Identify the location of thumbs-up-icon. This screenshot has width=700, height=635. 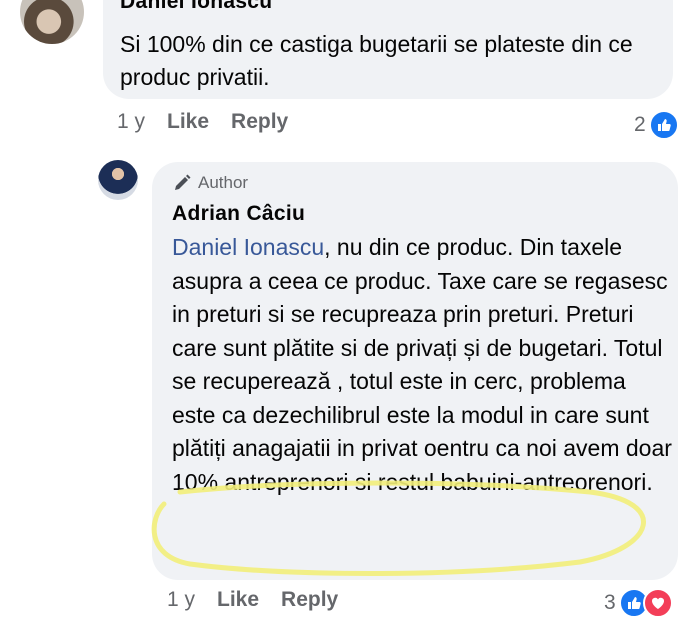
(663, 125).